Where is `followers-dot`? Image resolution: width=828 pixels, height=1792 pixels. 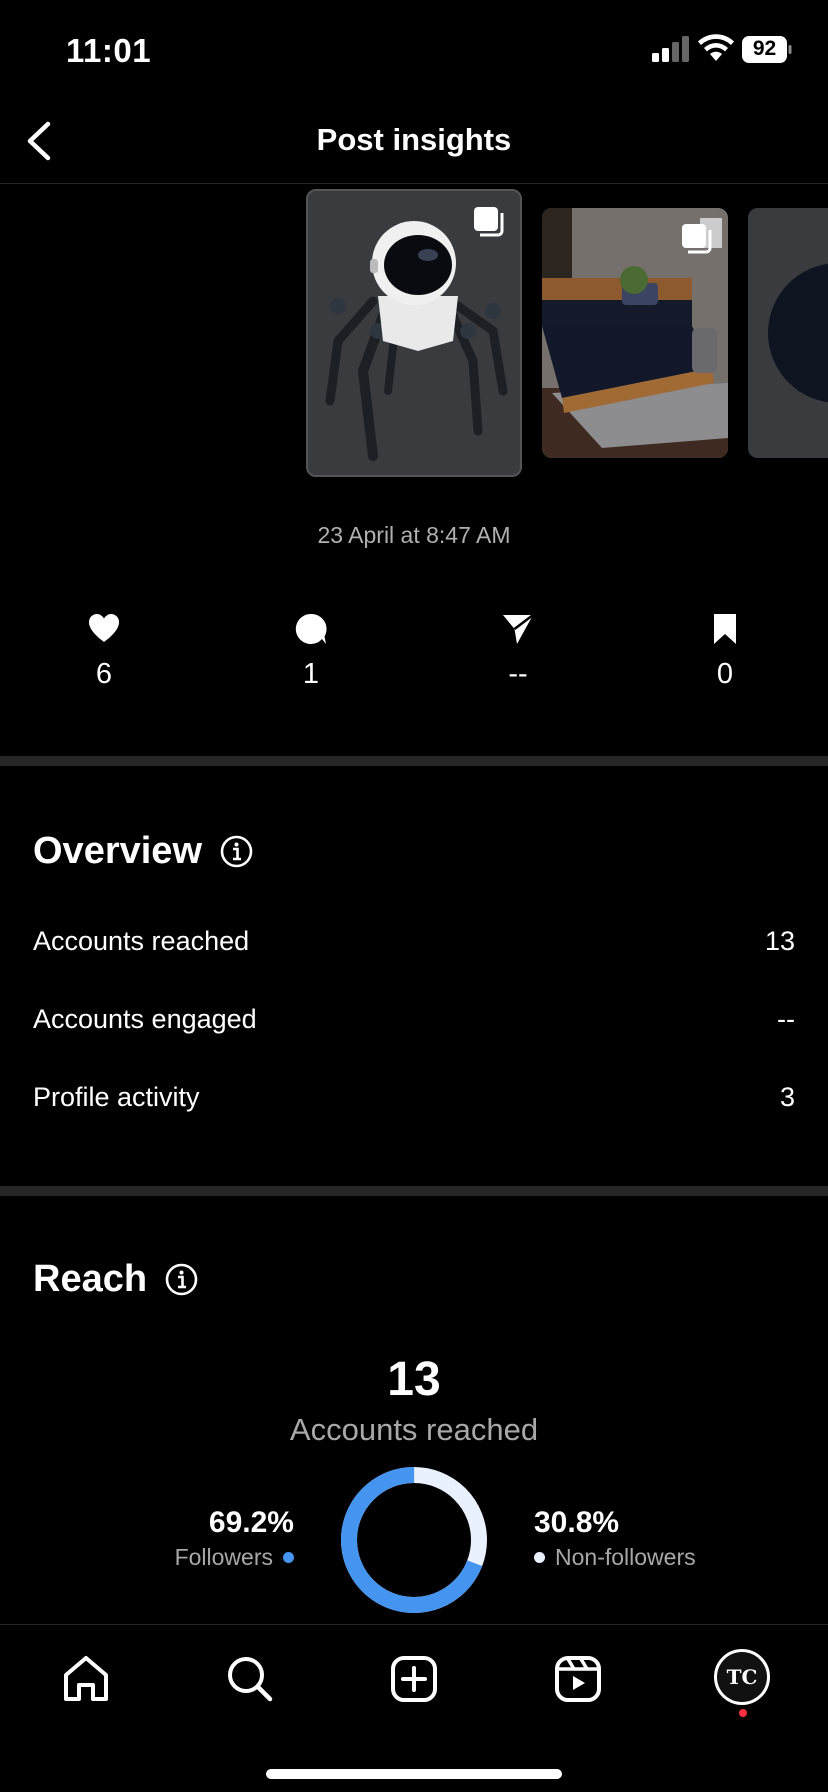 followers-dot is located at coordinates (288, 1557).